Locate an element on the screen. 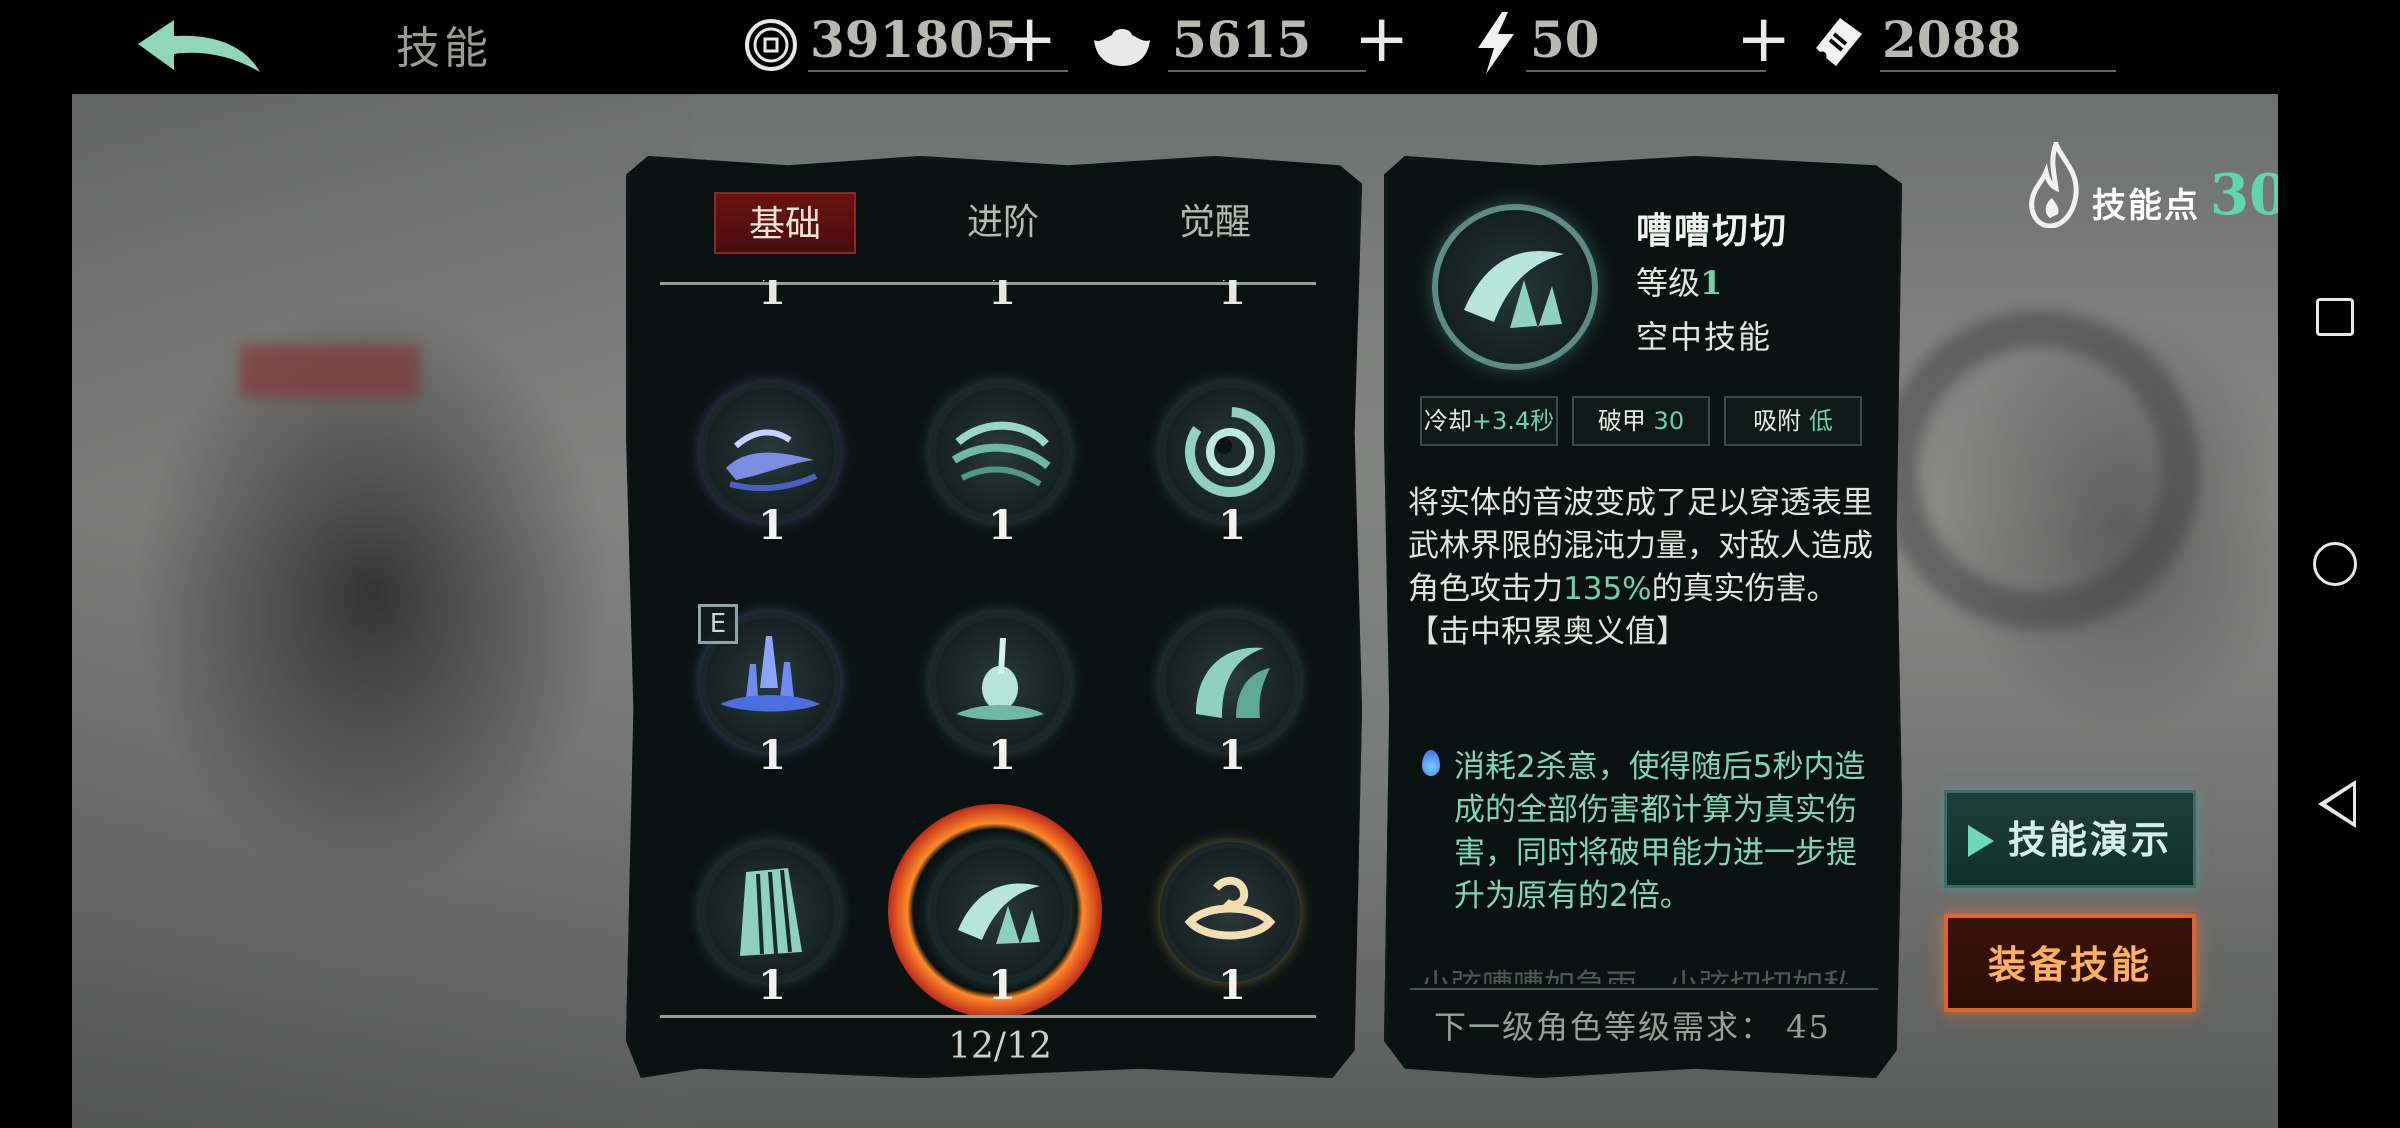  guqin-strings-icon is located at coordinates (771, 912).